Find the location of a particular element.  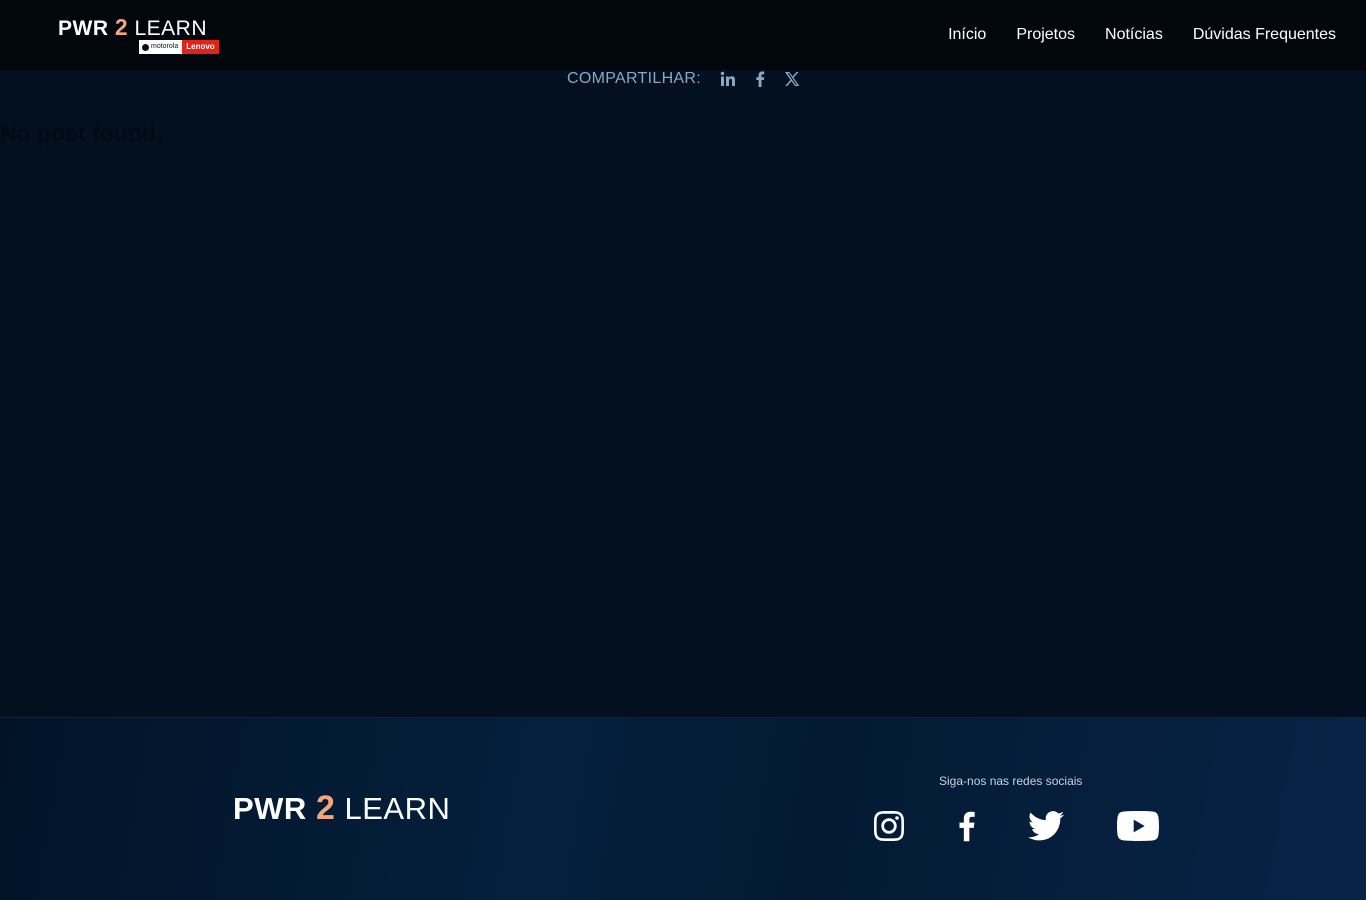

nav-duvidas-frequentes: Dúvidas Frequentes is located at coordinates (1264, 35).